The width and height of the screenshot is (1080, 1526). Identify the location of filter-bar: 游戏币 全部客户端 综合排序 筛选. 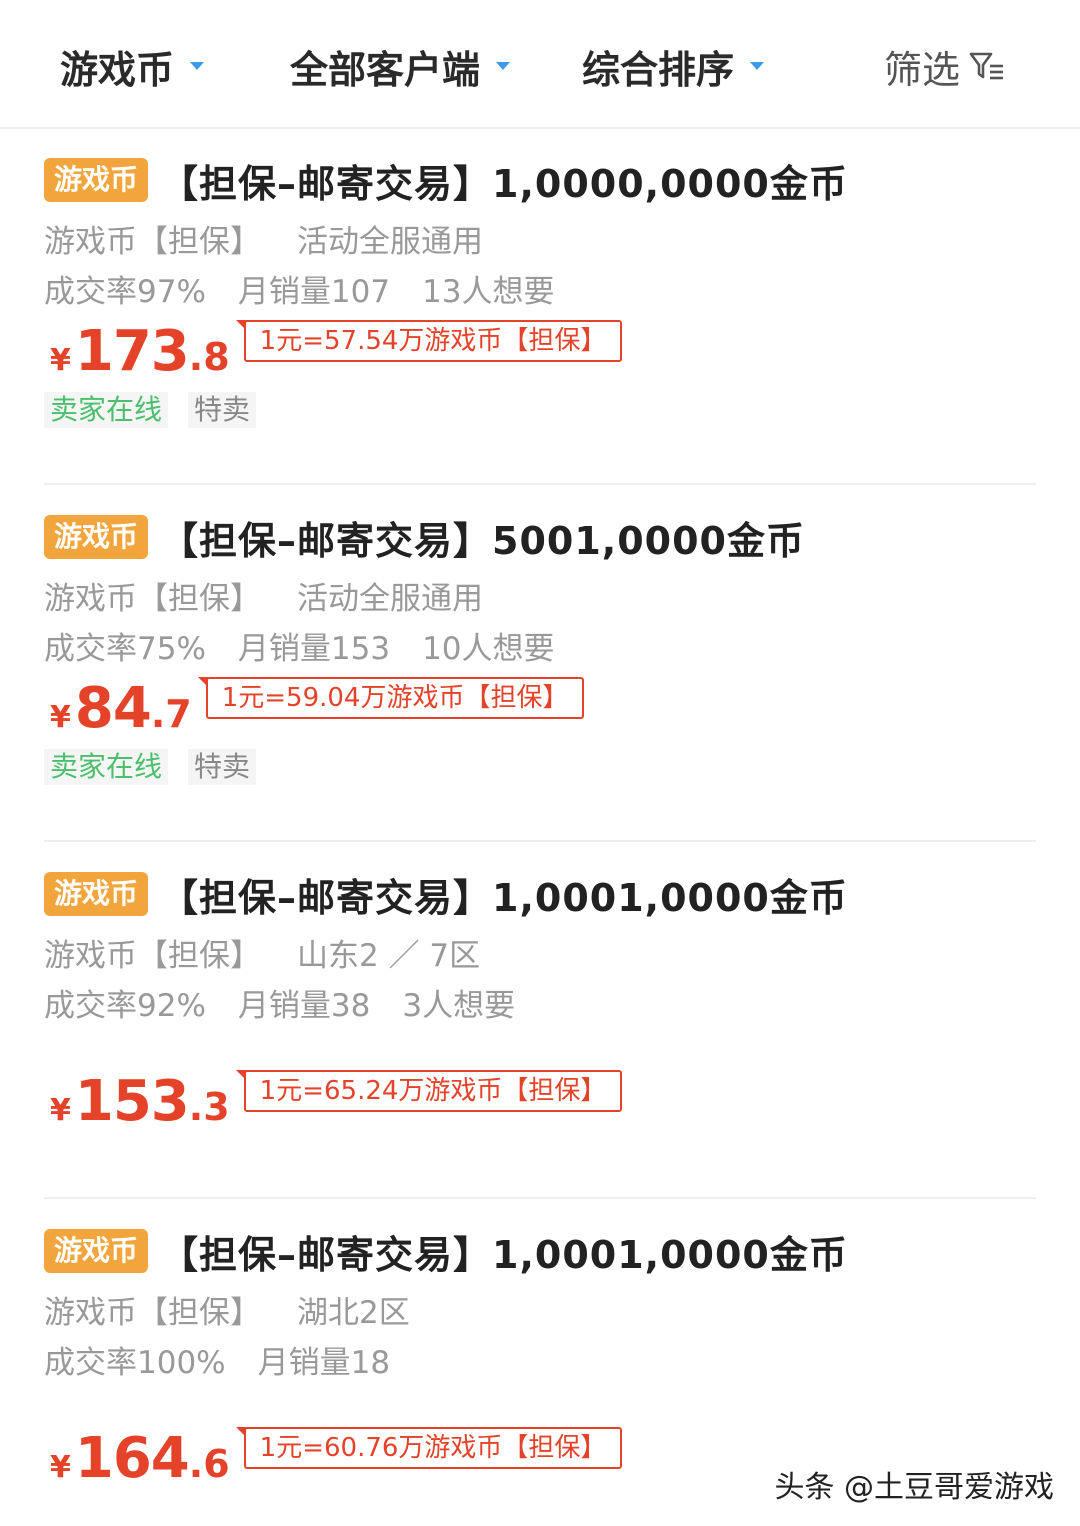
(540, 64).